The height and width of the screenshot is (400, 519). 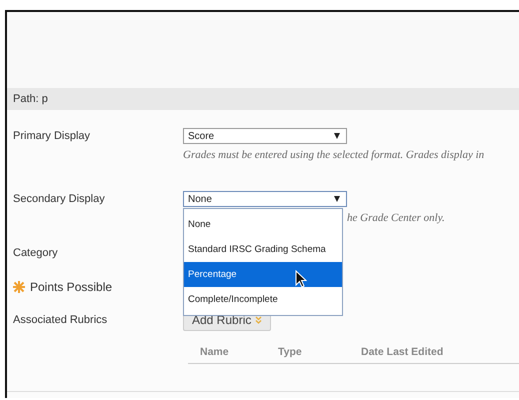 I want to click on field-label: Category, so click(x=36, y=253).